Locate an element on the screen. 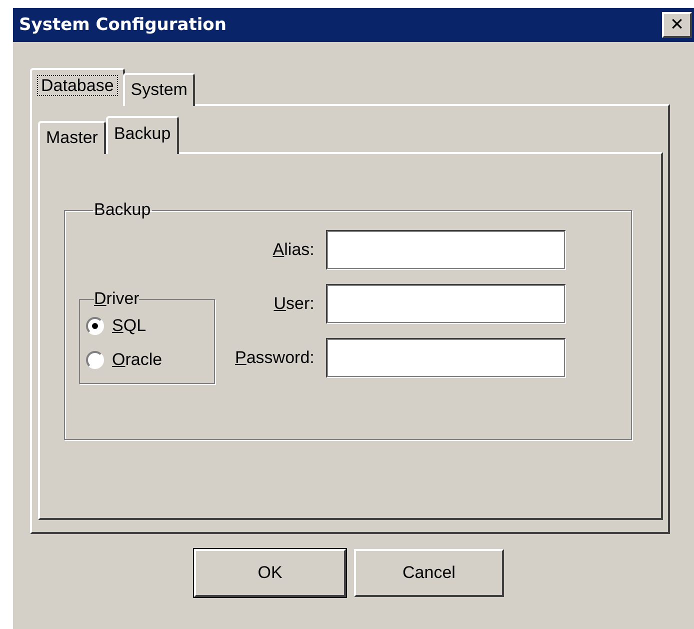  field-label: Password: is located at coordinates (274, 358).